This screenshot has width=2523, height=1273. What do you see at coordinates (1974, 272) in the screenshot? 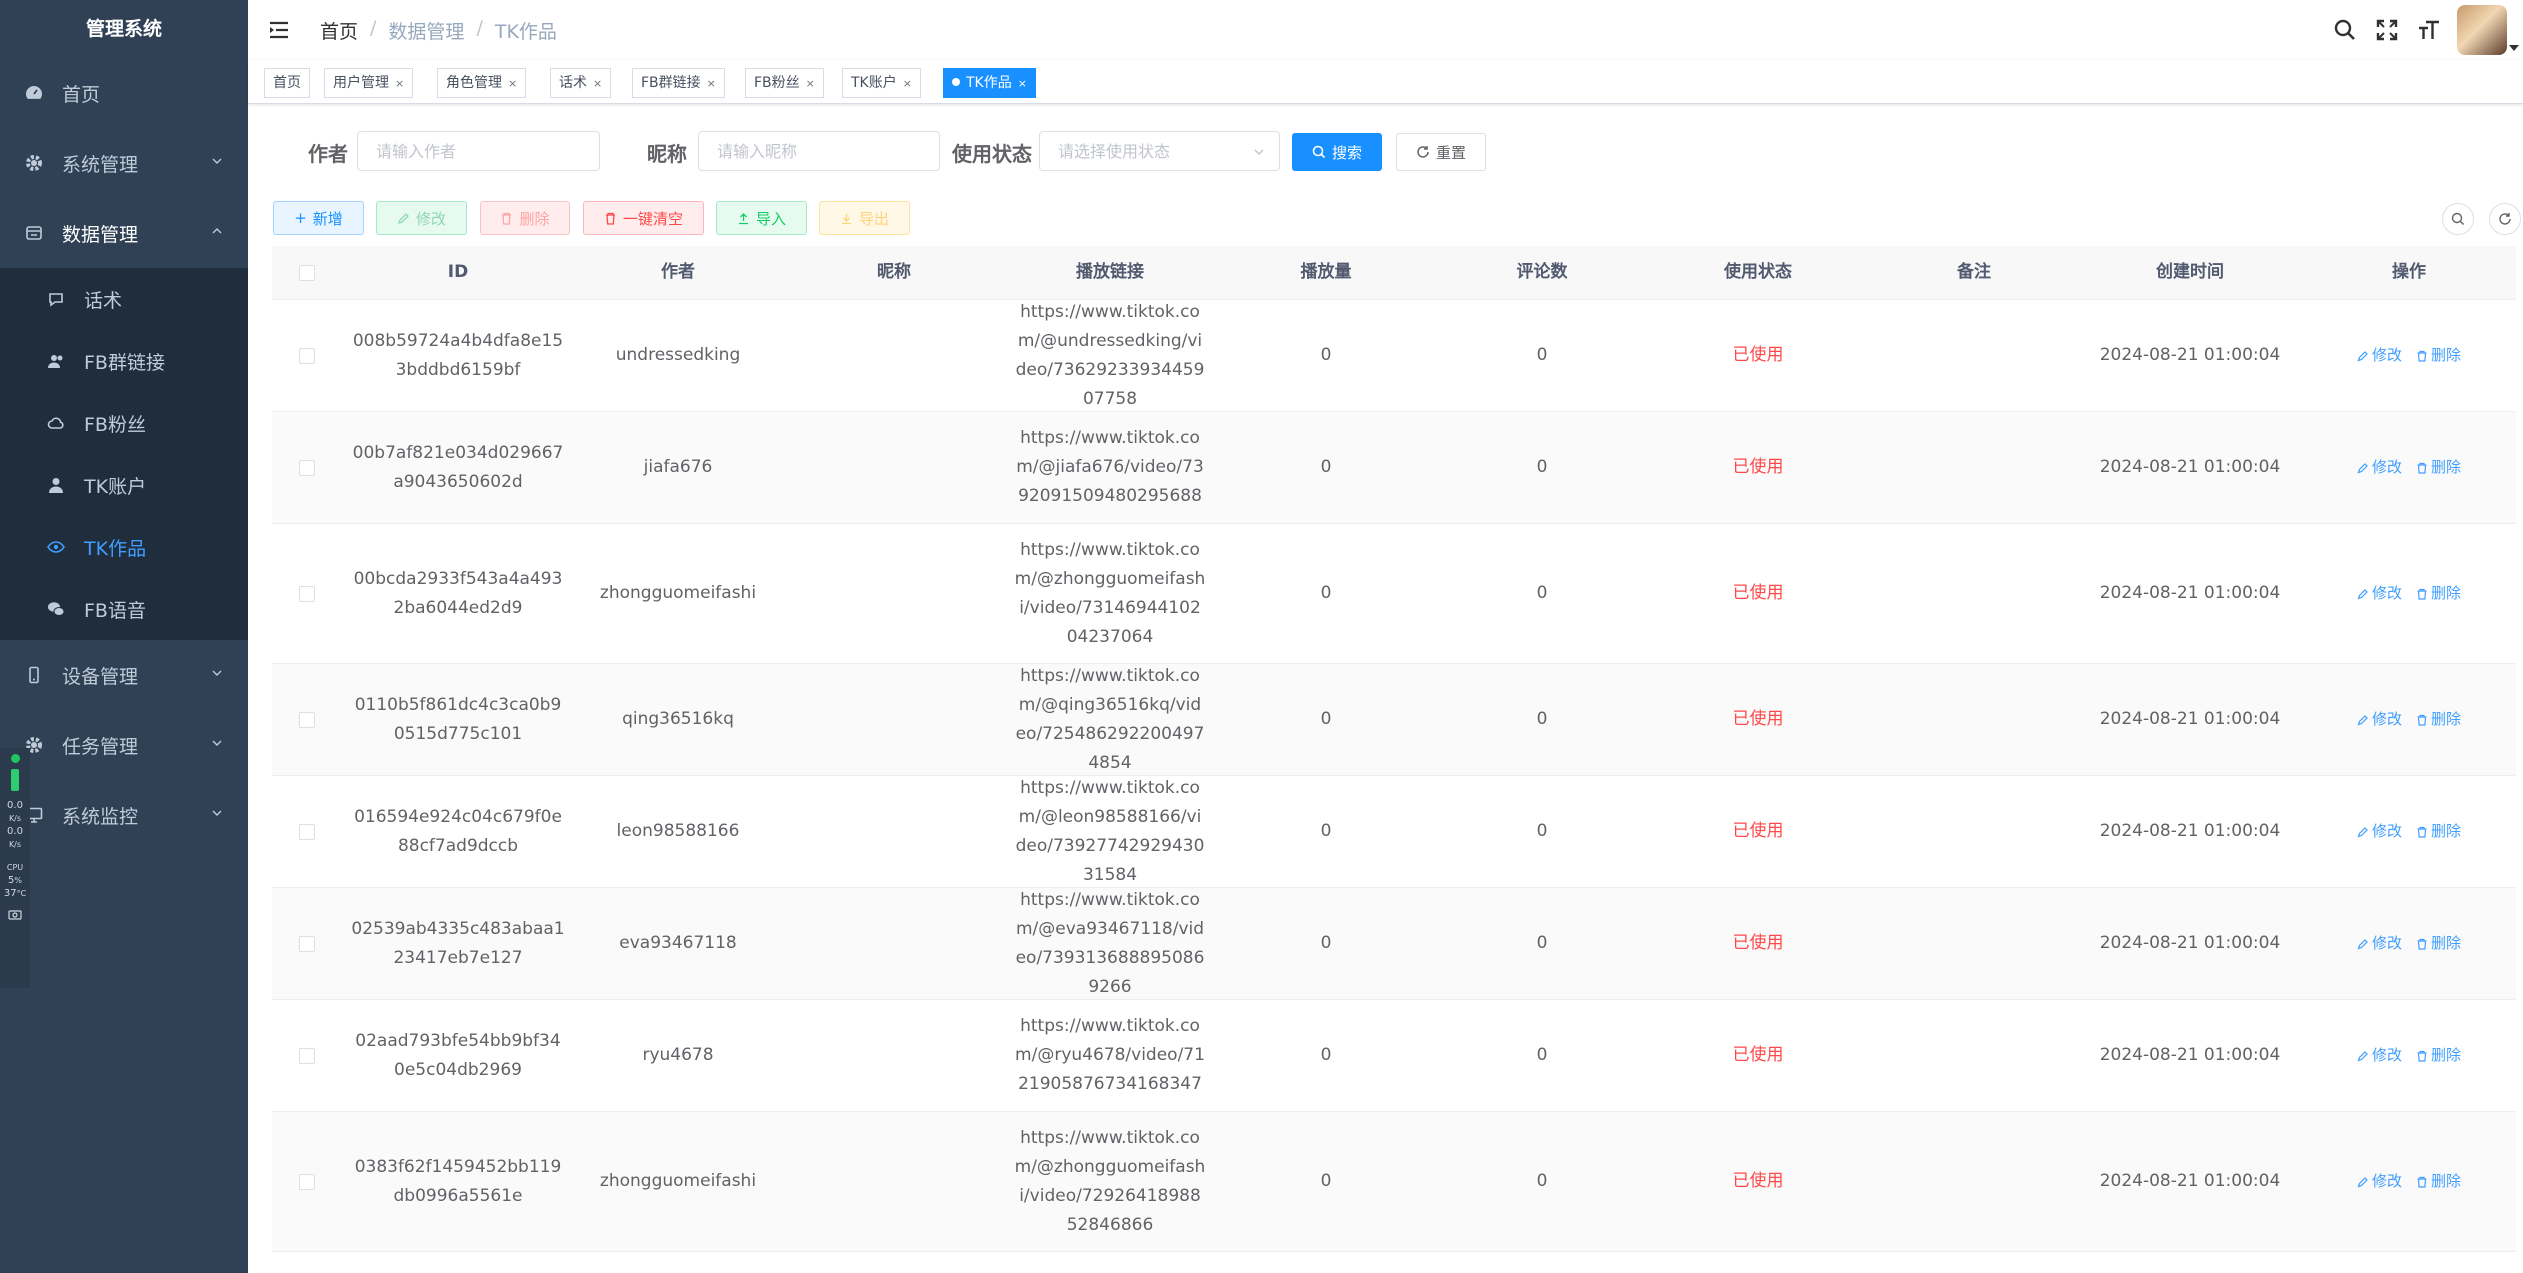
I see `header-note: 备注` at bounding box center [1974, 272].